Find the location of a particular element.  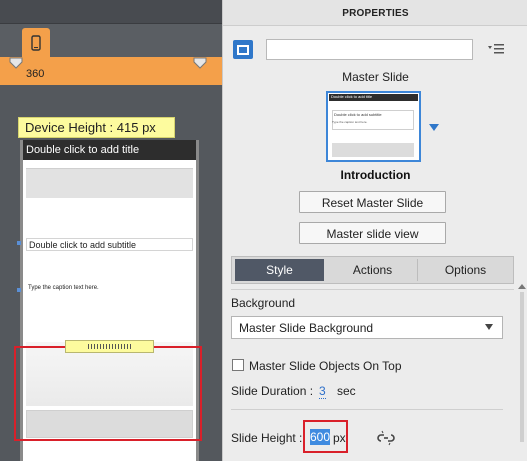

slide-duration-value: 3 is located at coordinates (322, 391).